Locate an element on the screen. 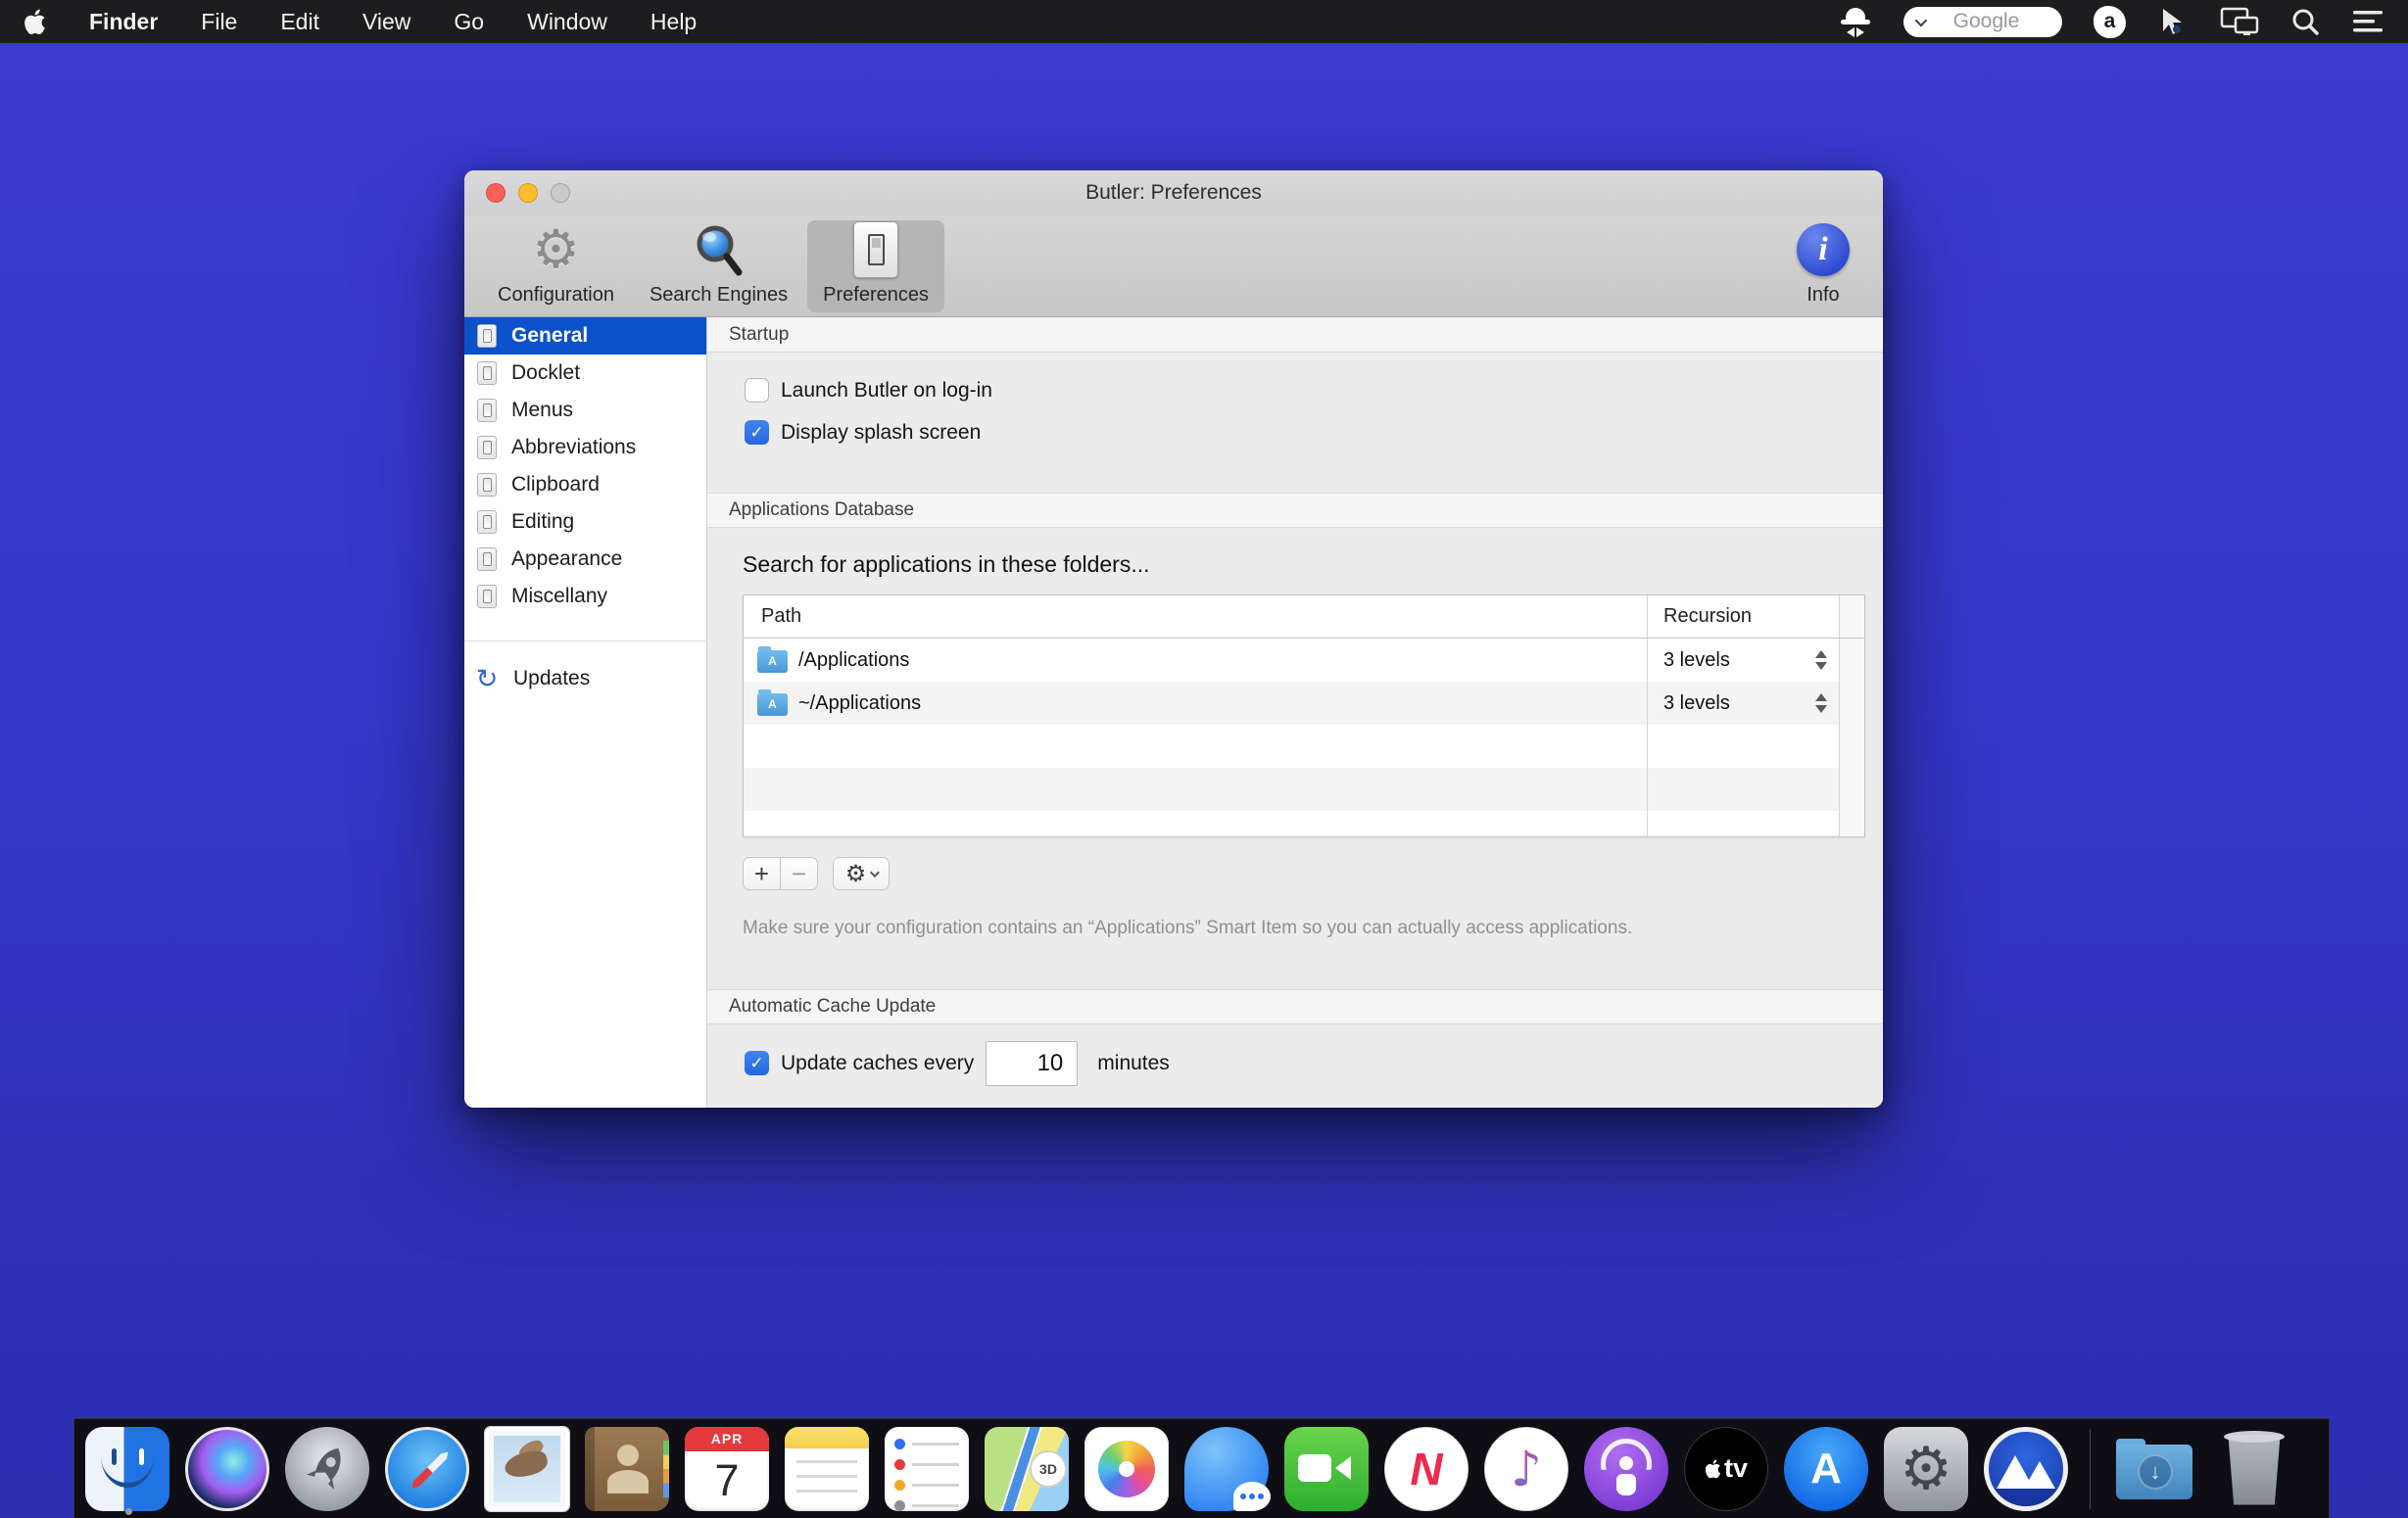 The image size is (2408, 1518). menu-app-name: Finder is located at coordinates (123, 22).